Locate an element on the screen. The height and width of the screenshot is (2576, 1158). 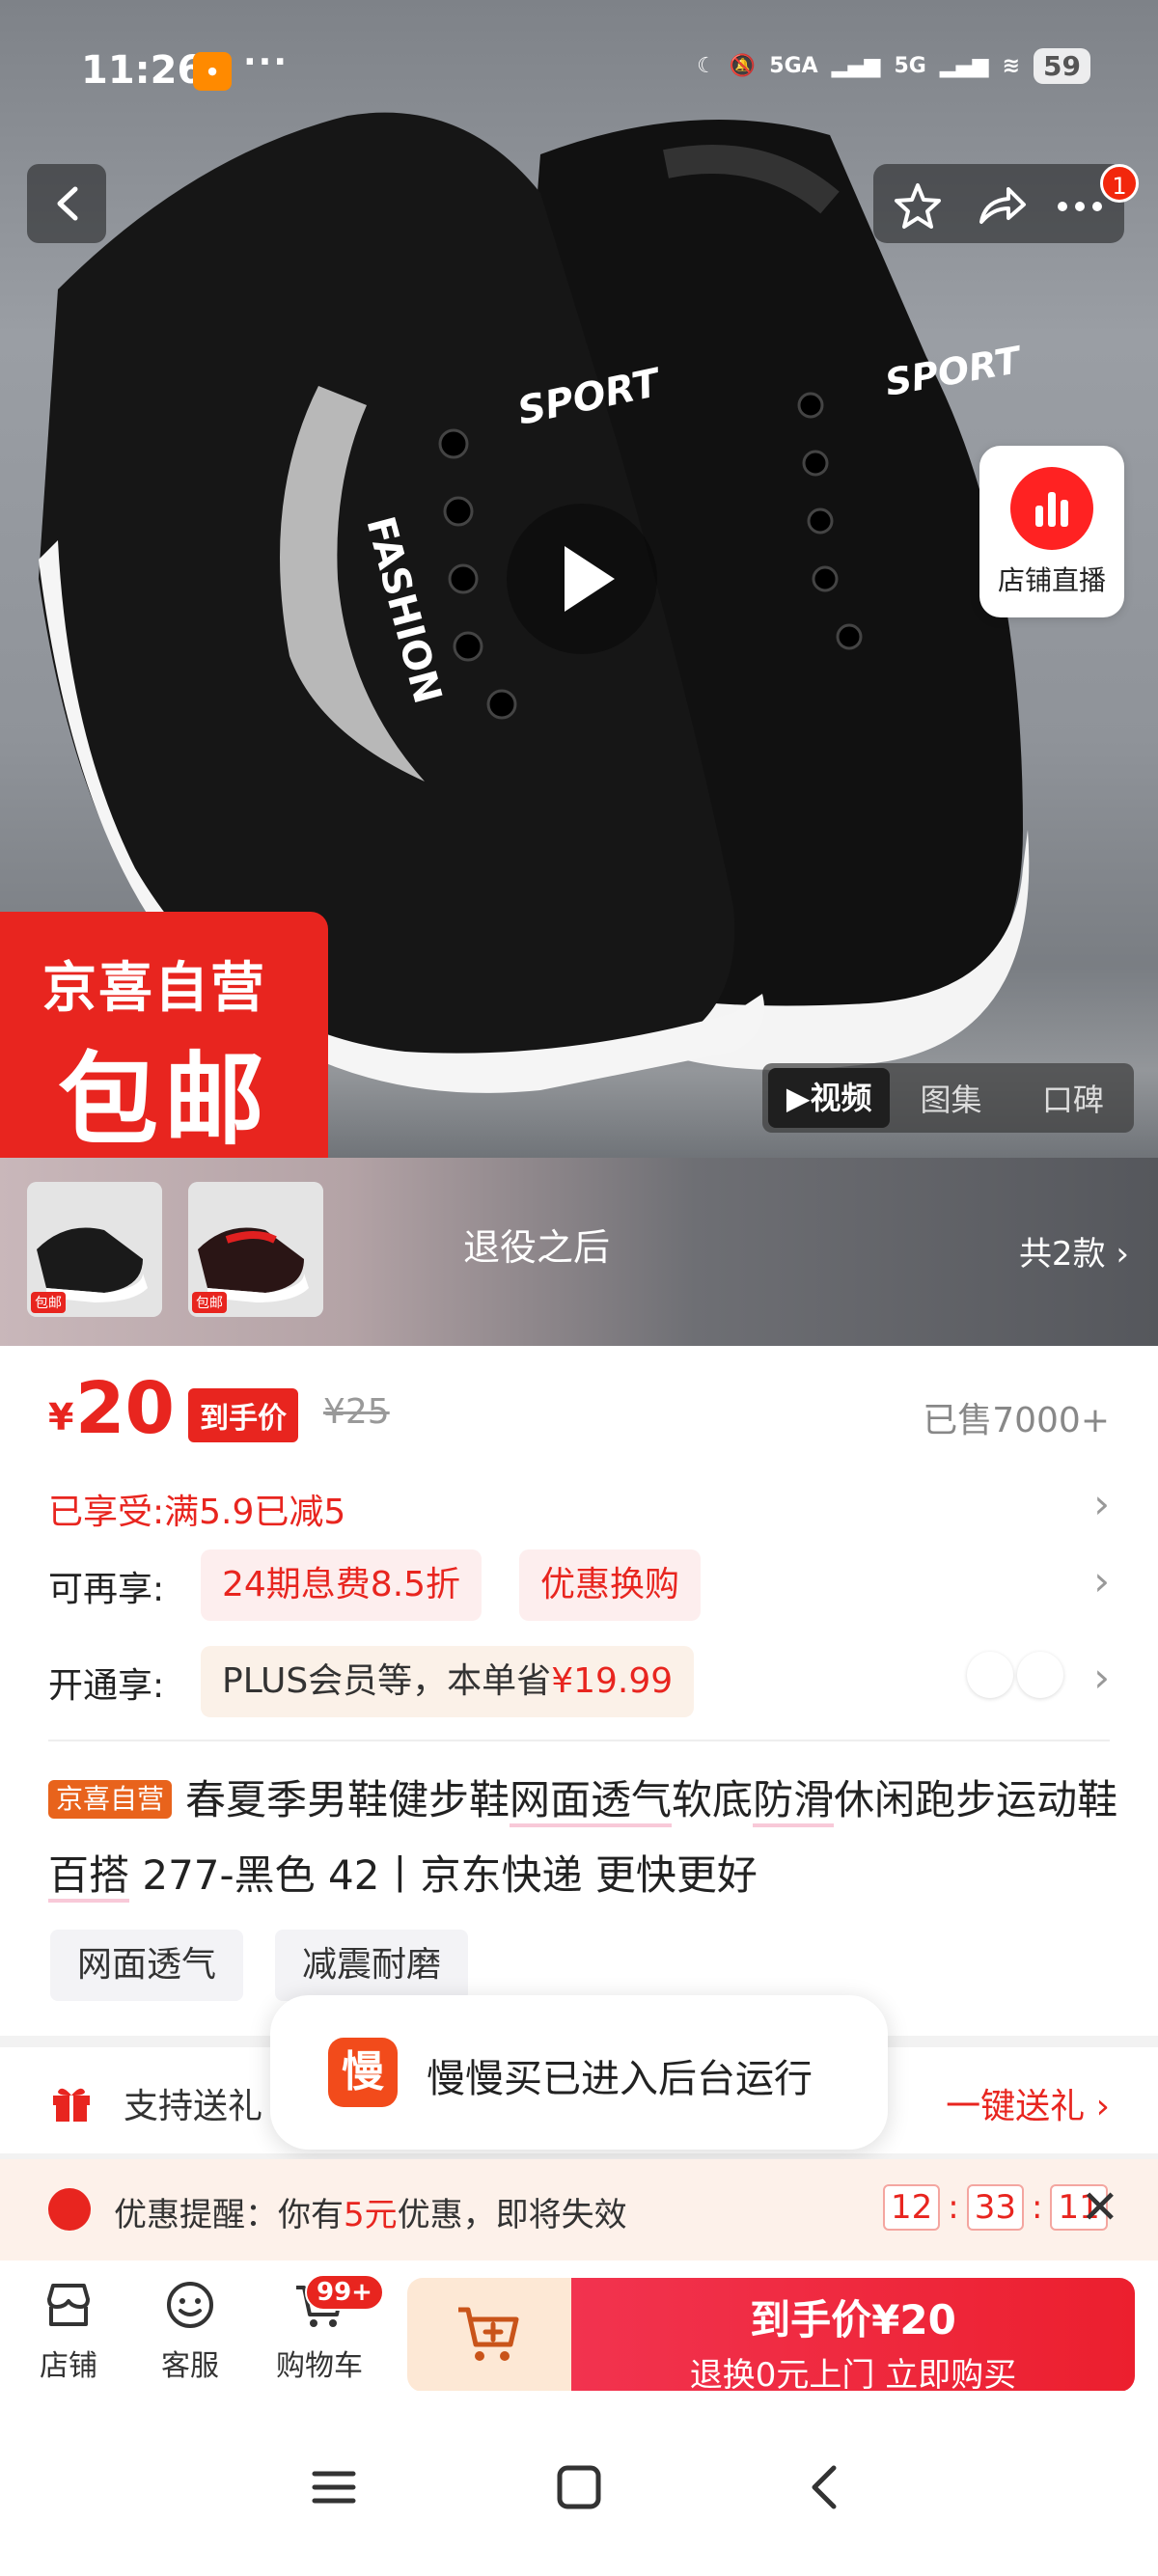
live-icon is located at coordinates (1051, 508).